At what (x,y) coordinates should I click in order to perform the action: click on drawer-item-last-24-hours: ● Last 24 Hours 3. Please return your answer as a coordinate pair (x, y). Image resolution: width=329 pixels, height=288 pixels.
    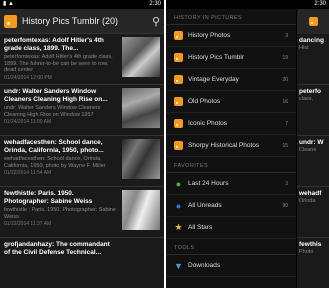
    Looking at the image, I should click on (231, 184).